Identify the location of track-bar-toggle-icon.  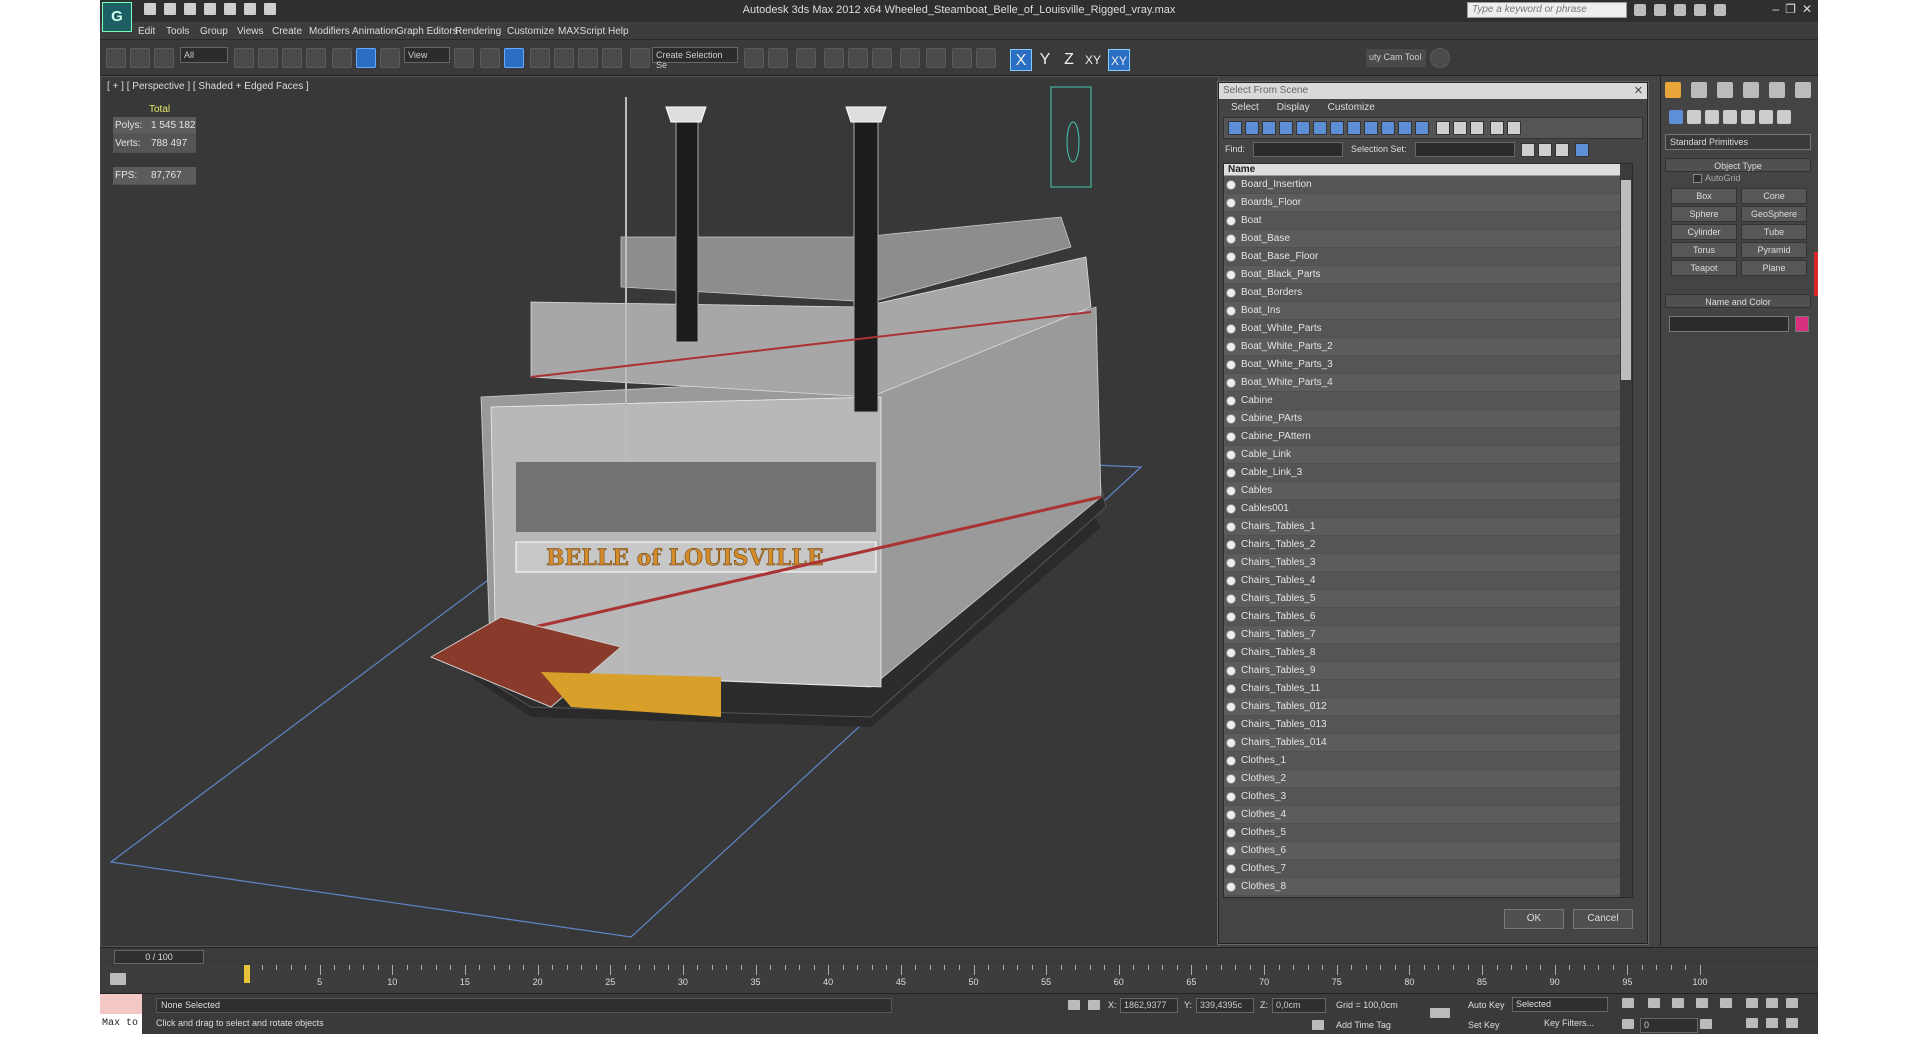
(118, 979).